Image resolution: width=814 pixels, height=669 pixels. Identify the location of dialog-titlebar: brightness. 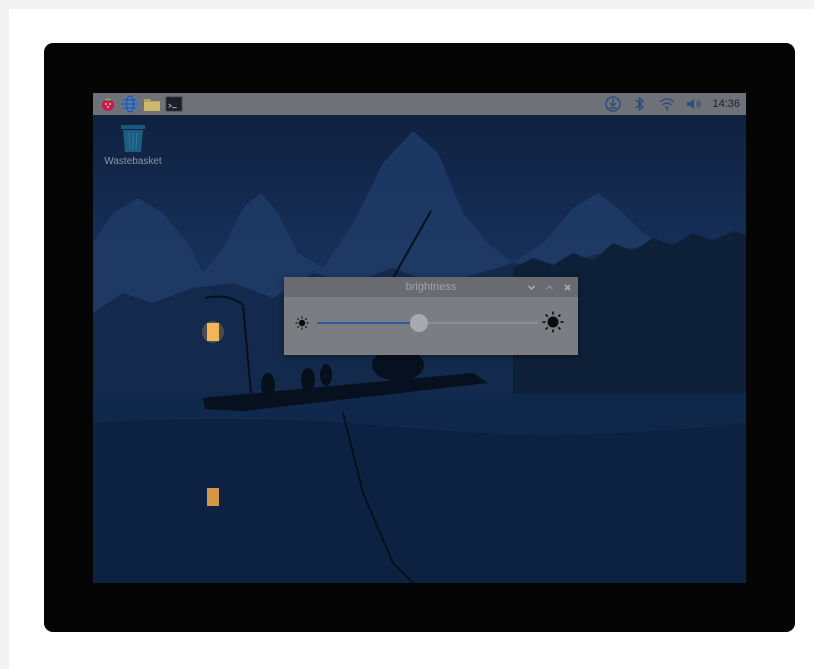
(431, 287).